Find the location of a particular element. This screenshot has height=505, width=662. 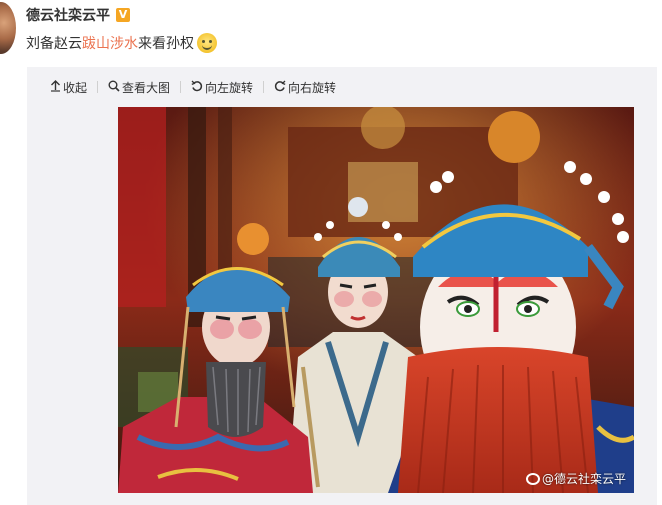

view-large-label: 查看大图 is located at coordinates (146, 87).